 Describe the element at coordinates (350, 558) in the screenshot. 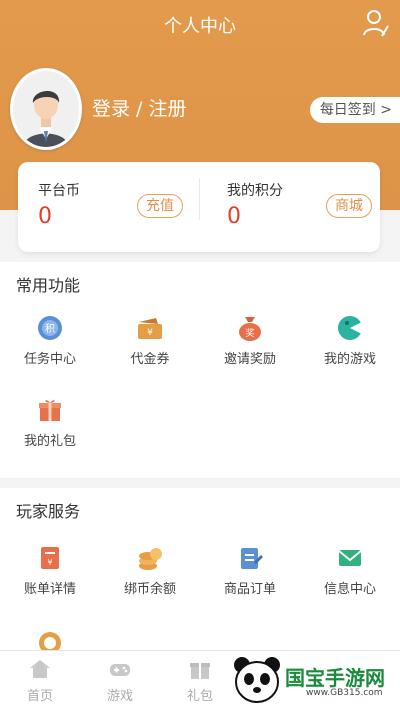

I see `mail-icon` at that location.